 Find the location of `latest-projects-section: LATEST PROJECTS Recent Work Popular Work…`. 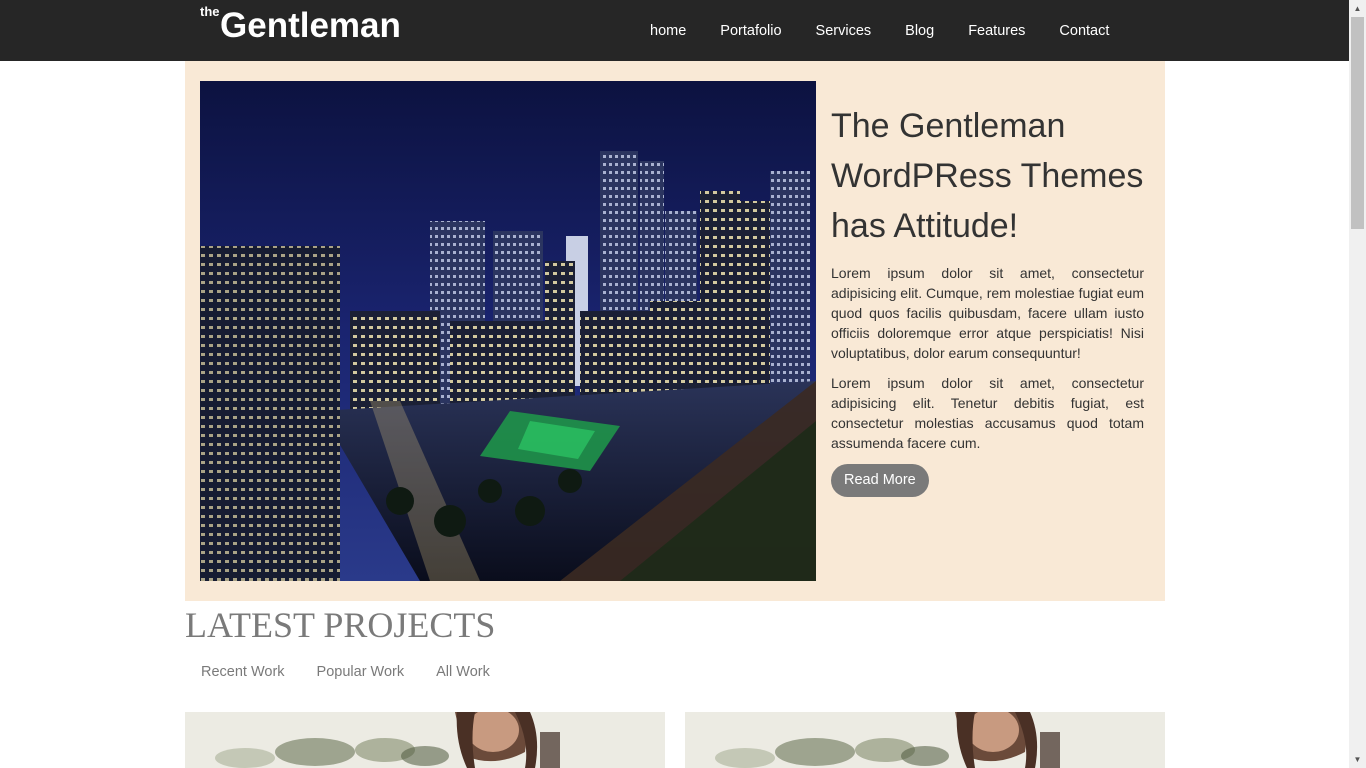

latest-projects-section: LATEST PROJECTS Recent Work Popular Work… is located at coordinates (675, 643).